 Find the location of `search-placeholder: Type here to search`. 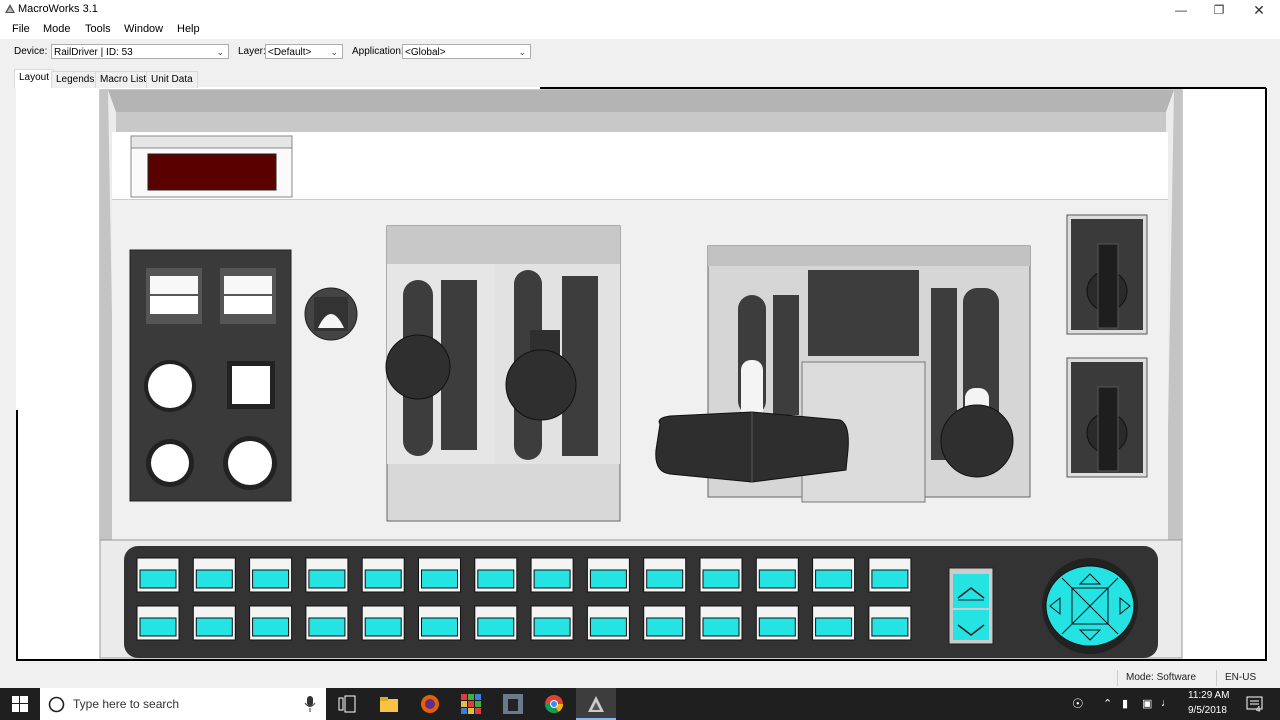

search-placeholder: Type here to search is located at coordinates (126, 704).